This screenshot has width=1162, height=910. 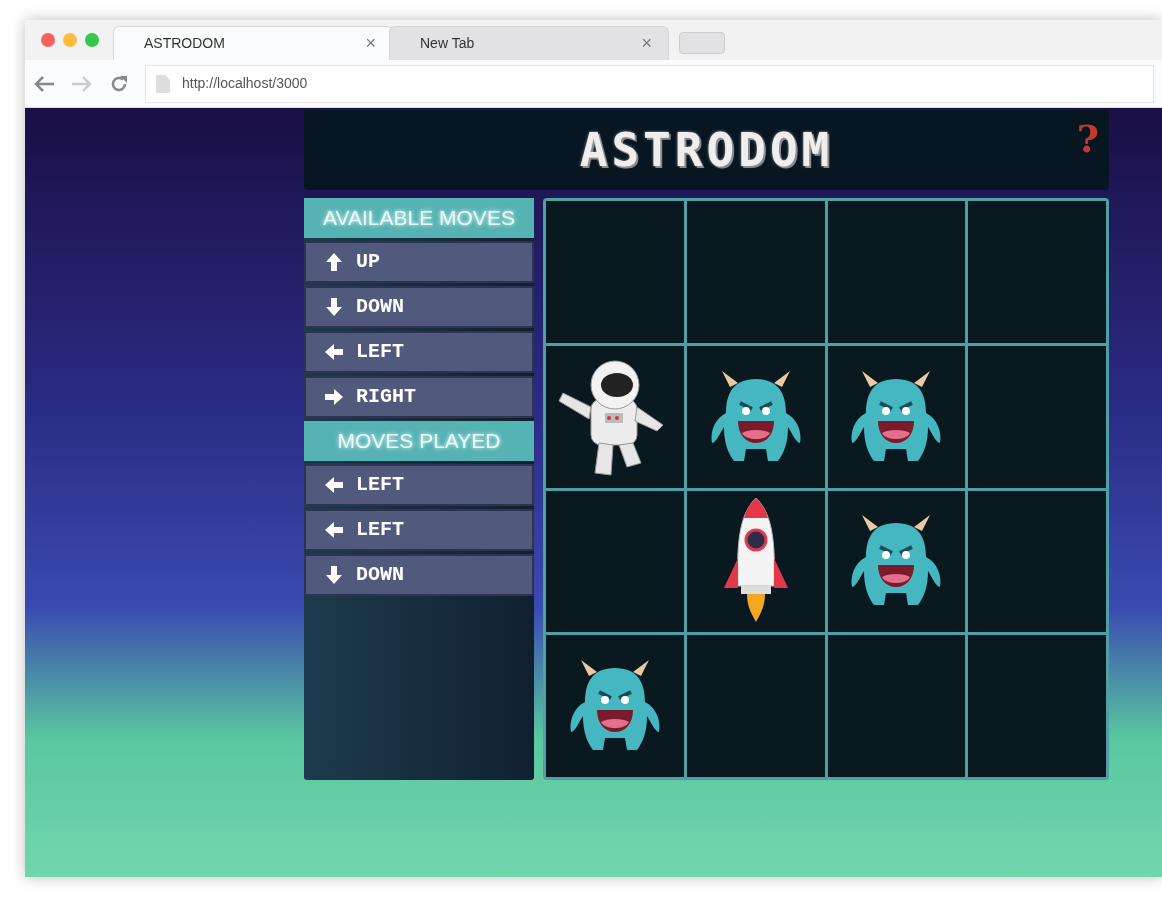 What do you see at coordinates (245, 83) in the screenshot?
I see `url-text: http://localhost/3000` at bounding box center [245, 83].